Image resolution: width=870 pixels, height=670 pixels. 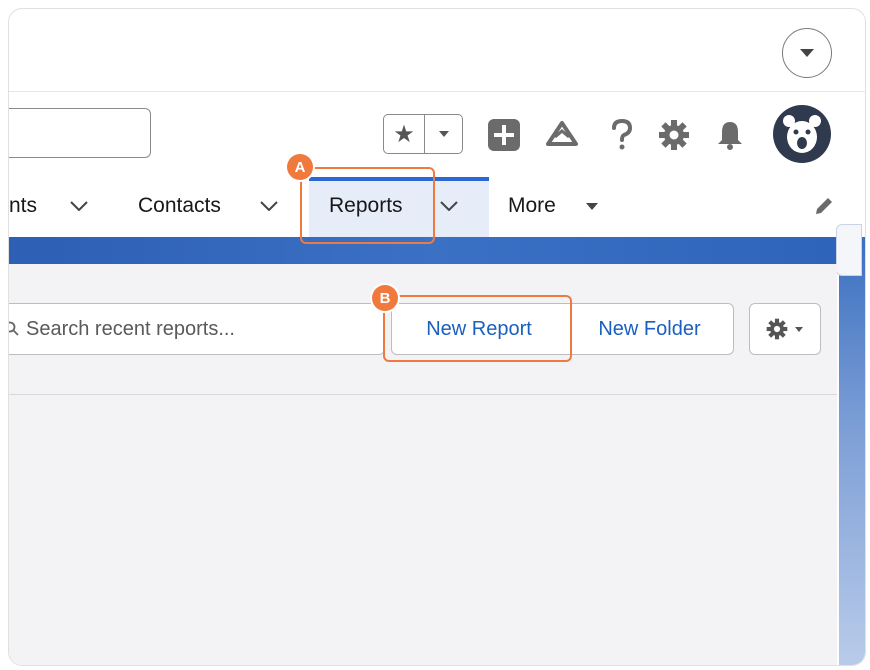 I want to click on nav-accounts-chevron, so click(x=79, y=206).